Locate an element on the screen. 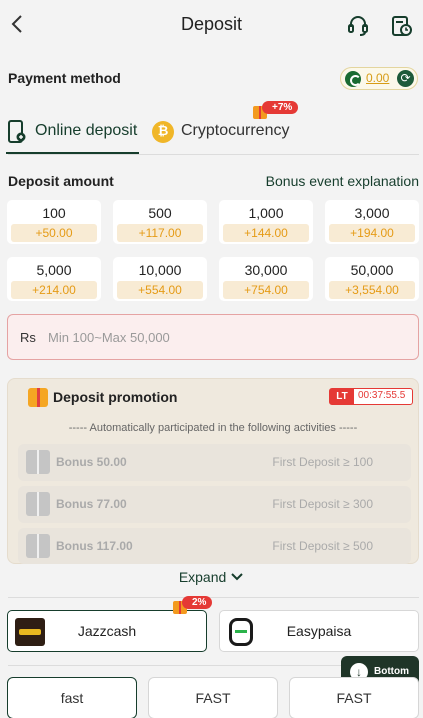  promotion-condition: First Deposit ≥ 300 is located at coordinates (322, 504).